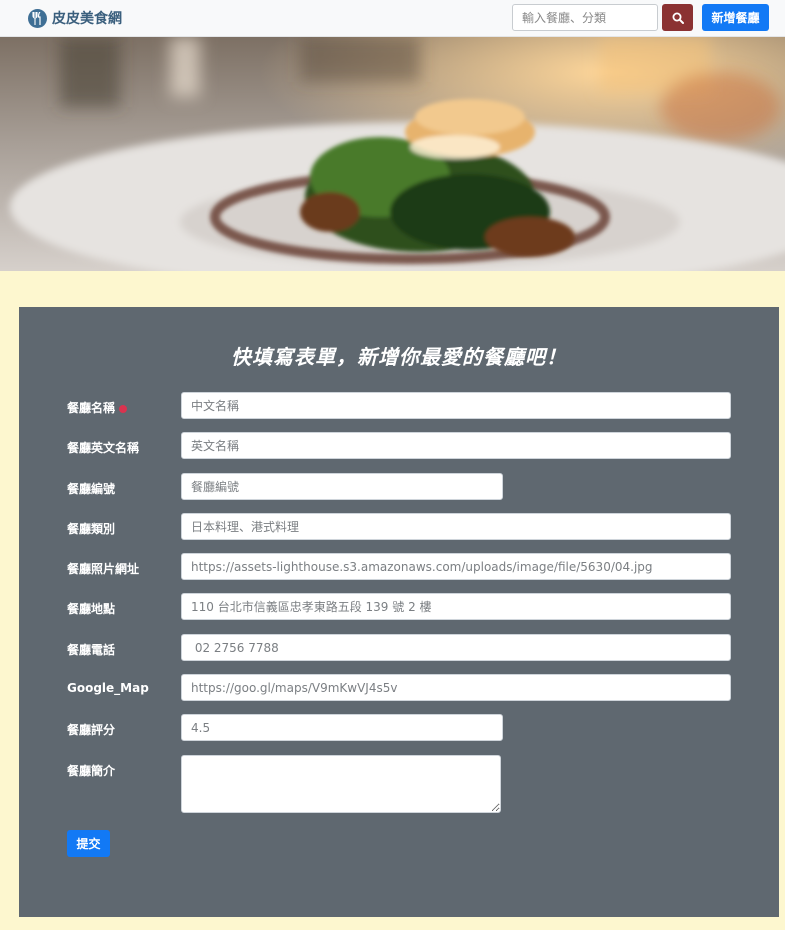  What do you see at coordinates (108, 688) in the screenshot?
I see `label-google-map: Google_Map` at bounding box center [108, 688].